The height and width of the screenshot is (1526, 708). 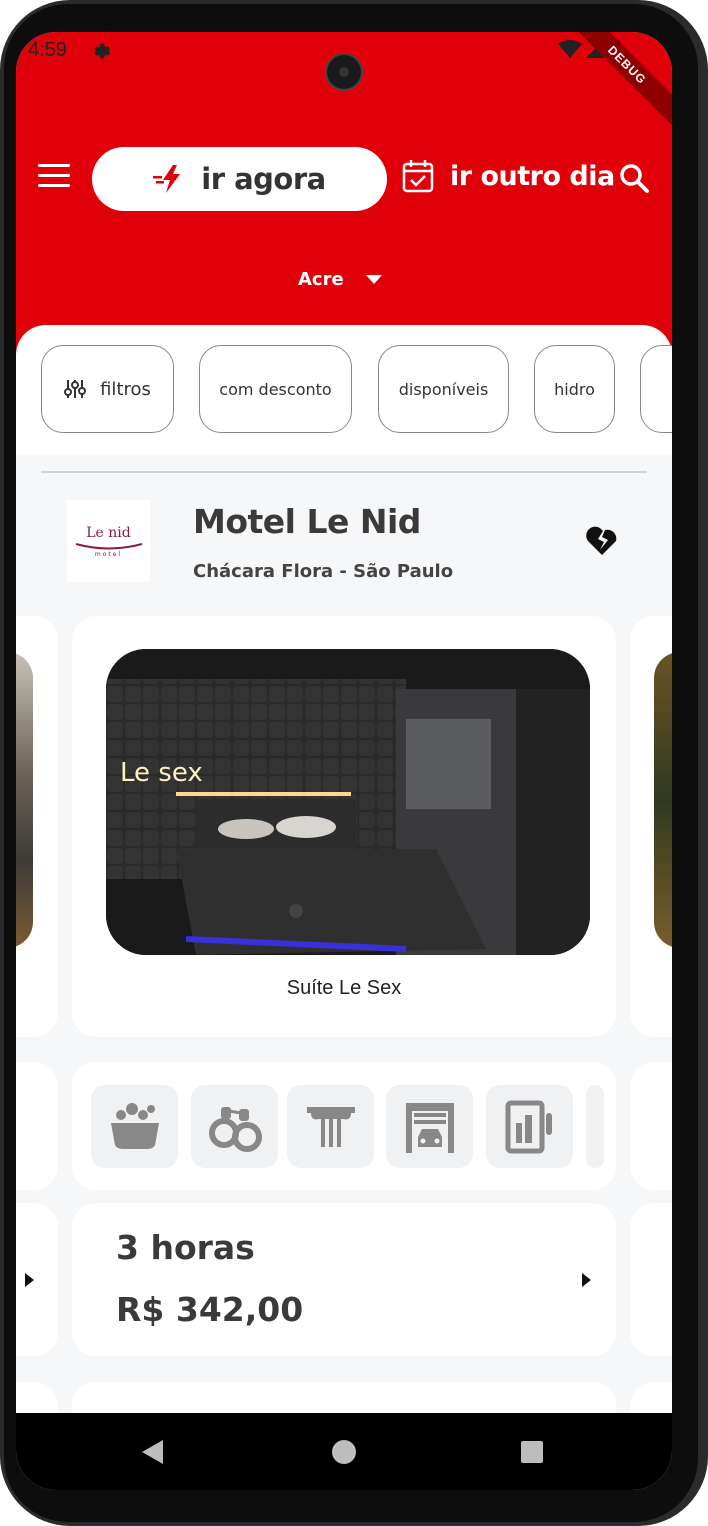 What do you see at coordinates (47, 50) in the screenshot?
I see `status-time: 4:59` at bounding box center [47, 50].